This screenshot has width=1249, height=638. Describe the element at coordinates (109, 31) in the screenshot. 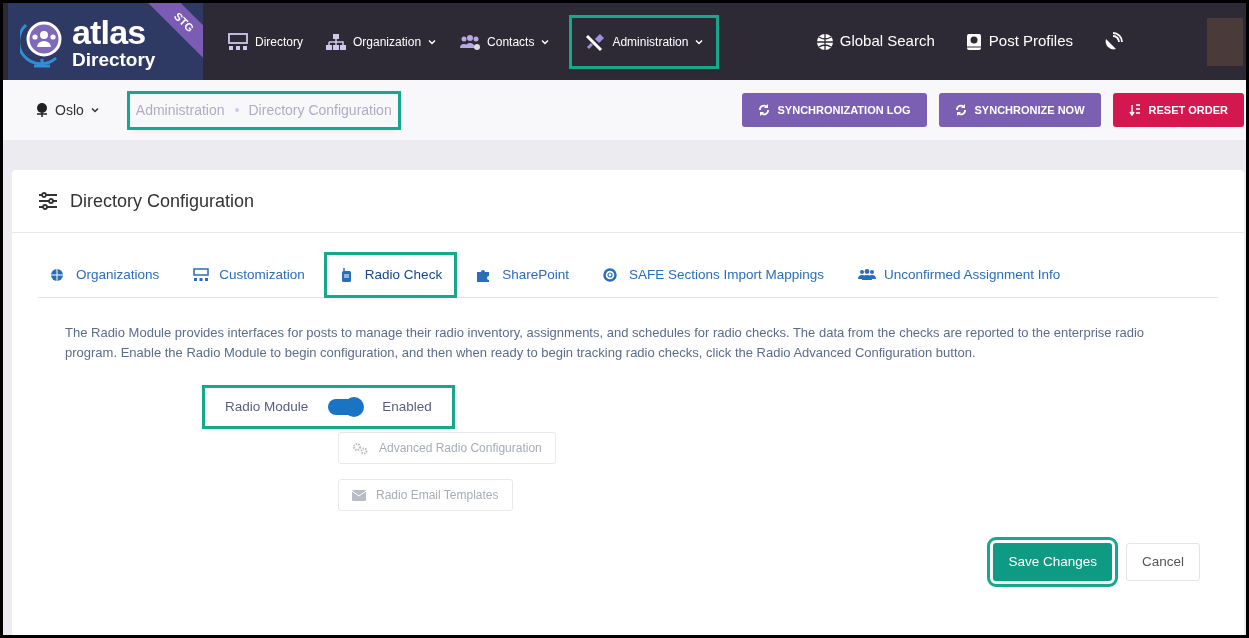

I see `brand-name: atlas` at that location.